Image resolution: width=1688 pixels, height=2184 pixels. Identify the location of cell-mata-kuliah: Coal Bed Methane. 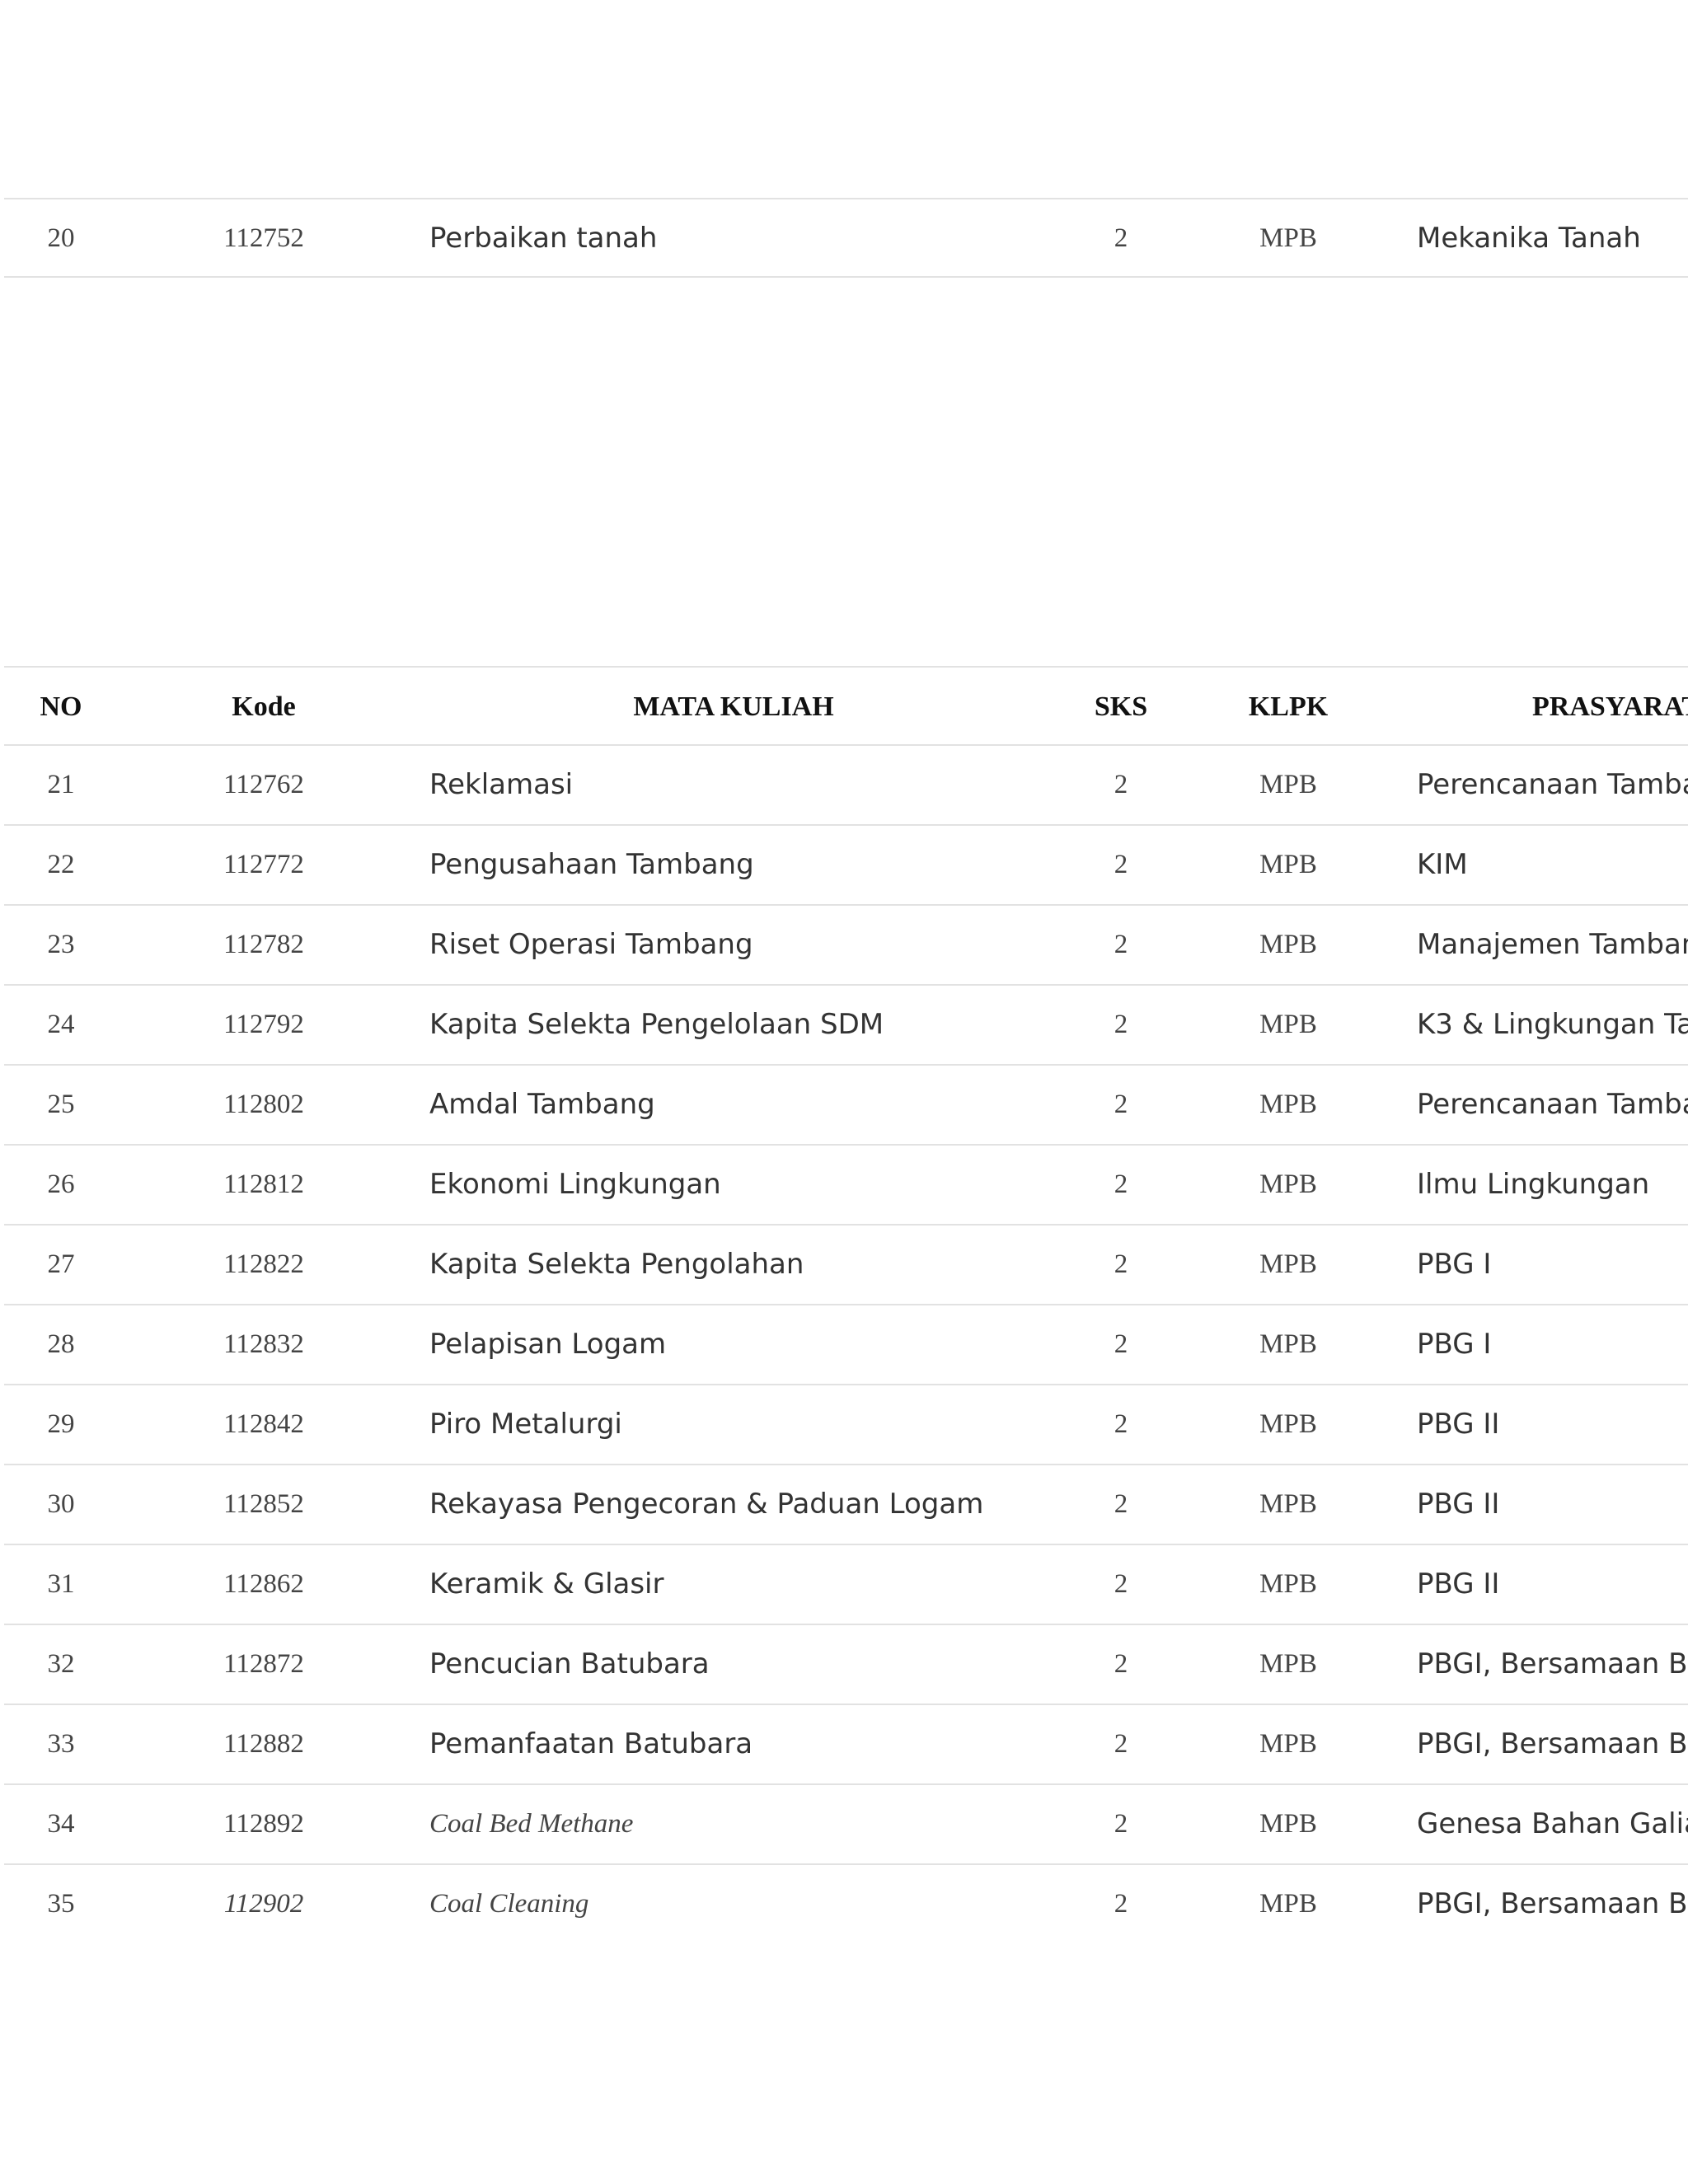
(531, 1824).